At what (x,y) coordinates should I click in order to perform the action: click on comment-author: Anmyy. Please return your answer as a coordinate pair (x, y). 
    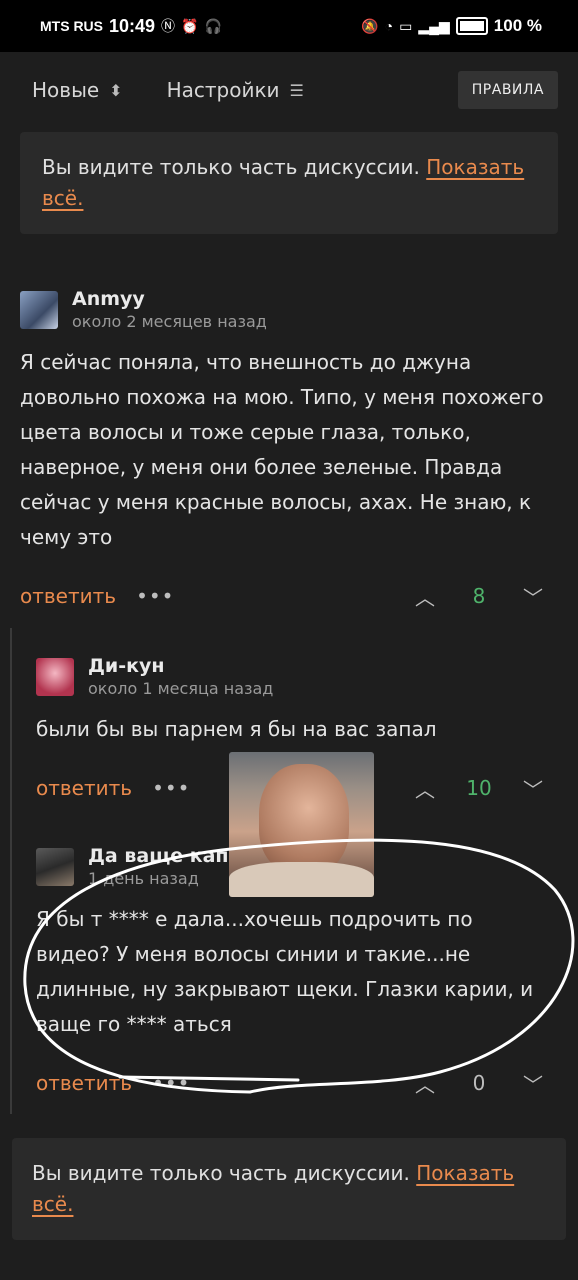
    Looking at the image, I should click on (169, 299).